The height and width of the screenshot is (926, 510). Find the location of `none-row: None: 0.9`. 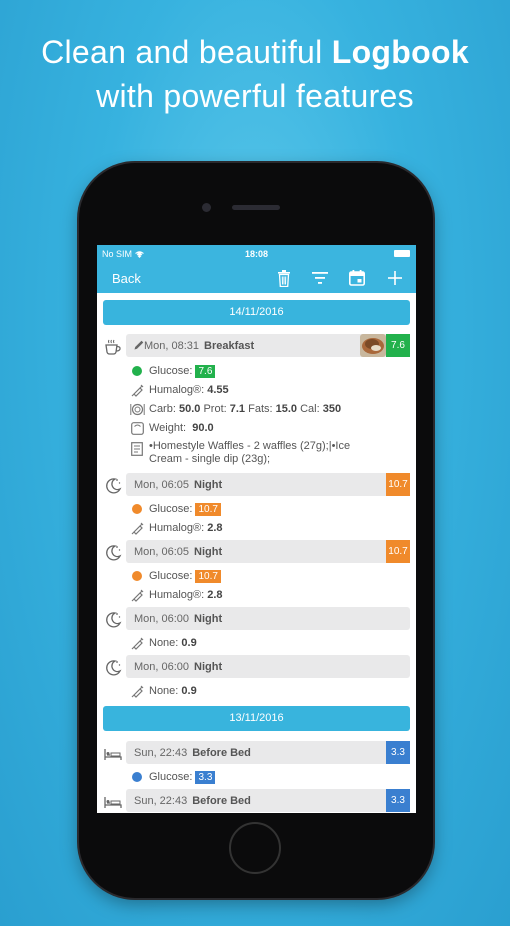

none-row: None: 0.9 is located at coordinates (163, 643).